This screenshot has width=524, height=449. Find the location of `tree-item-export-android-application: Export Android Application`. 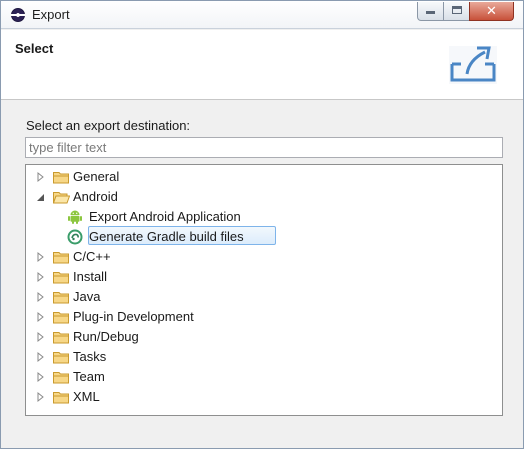

tree-item-export-android-application: Export Android Application is located at coordinates (167, 217).